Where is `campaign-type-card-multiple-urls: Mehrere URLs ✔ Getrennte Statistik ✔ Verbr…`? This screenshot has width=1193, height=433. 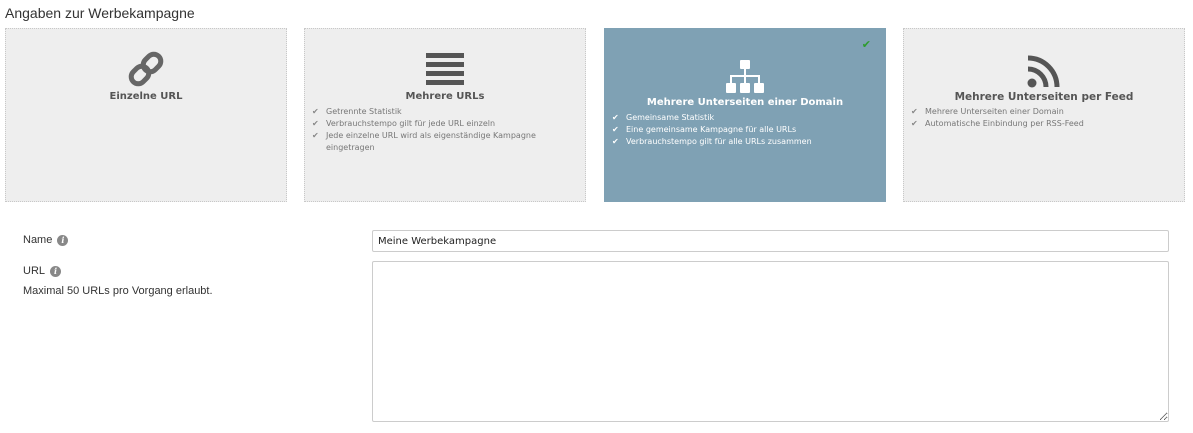
campaign-type-card-multiple-urls: Mehrere URLs ✔ Getrennte Statistik ✔ Verbr… is located at coordinates (445, 115).